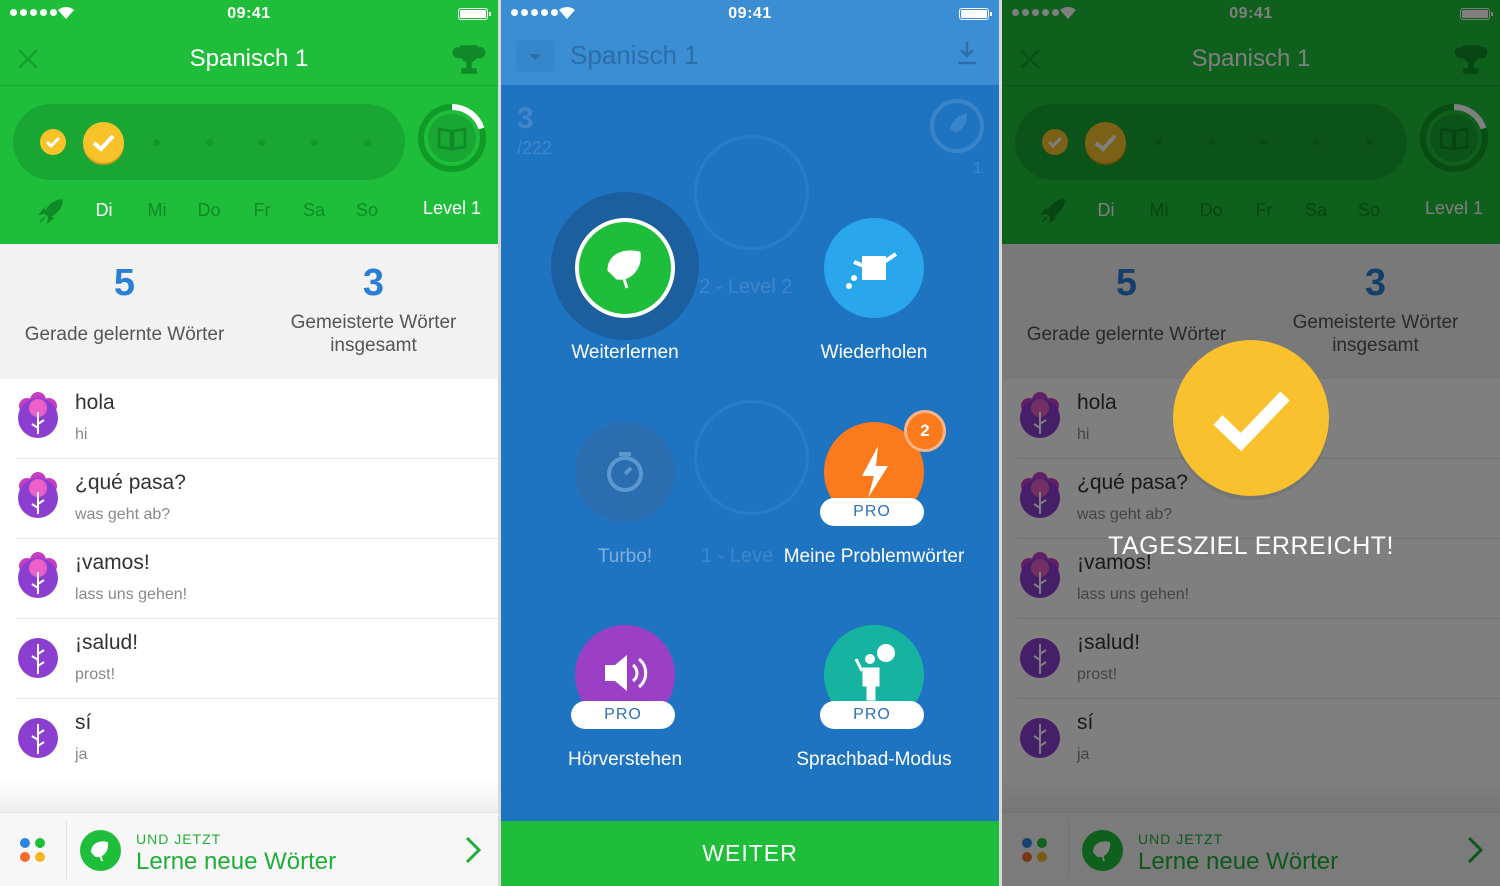 Image resolution: width=1500 pixels, height=886 pixels. I want to click on next-action-bar: UND JETZT Lerne neue Wörter, so click(249, 849).